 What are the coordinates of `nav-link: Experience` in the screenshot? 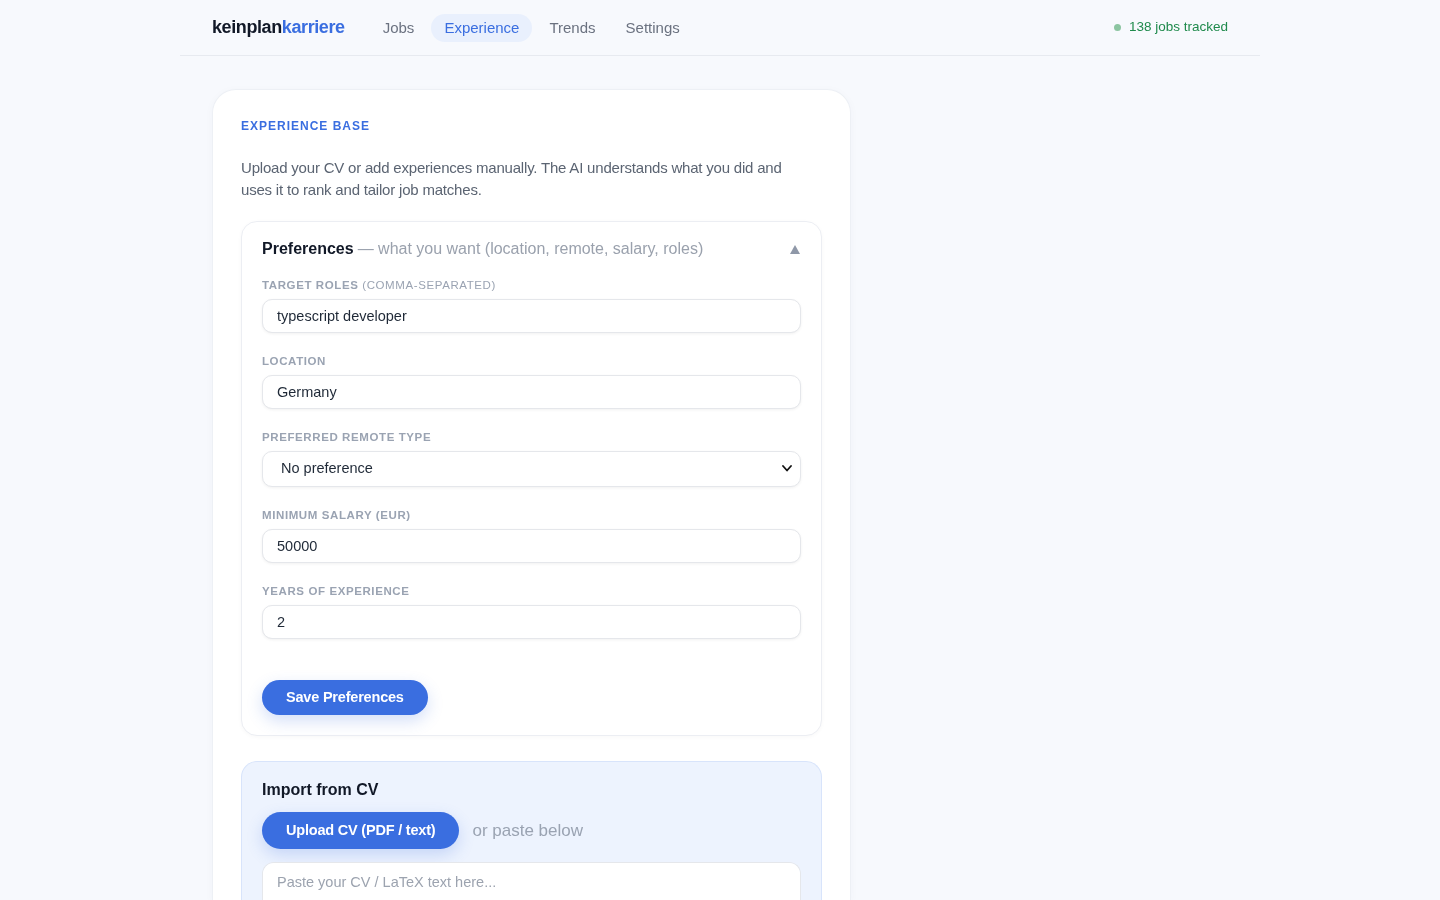 It's located at (482, 27).